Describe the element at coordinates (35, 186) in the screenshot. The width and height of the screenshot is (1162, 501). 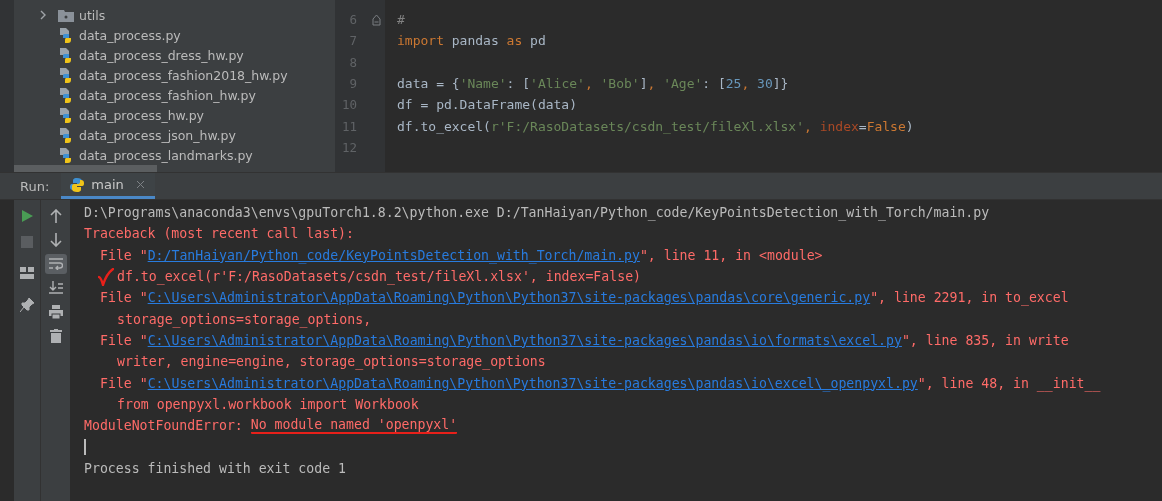
I see `panel-title: Run:` at that location.